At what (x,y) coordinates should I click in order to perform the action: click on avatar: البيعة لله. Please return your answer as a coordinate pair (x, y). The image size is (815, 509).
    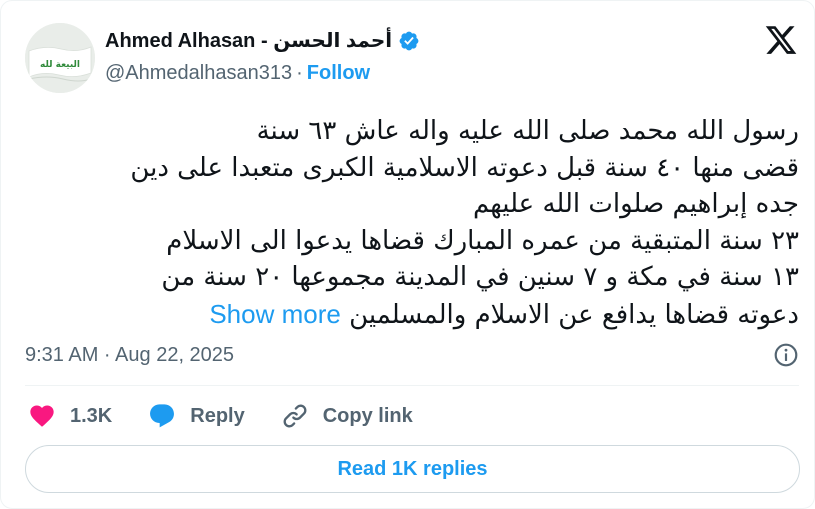
    Looking at the image, I should click on (60, 58).